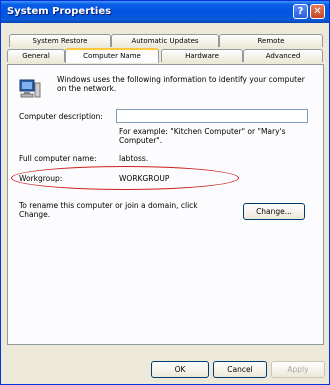 Image resolution: width=330 pixels, height=385 pixels. Describe the element at coordinates (165, 12) in the screenshot. I see `title-bar: System Properties ? ✕` at that location.